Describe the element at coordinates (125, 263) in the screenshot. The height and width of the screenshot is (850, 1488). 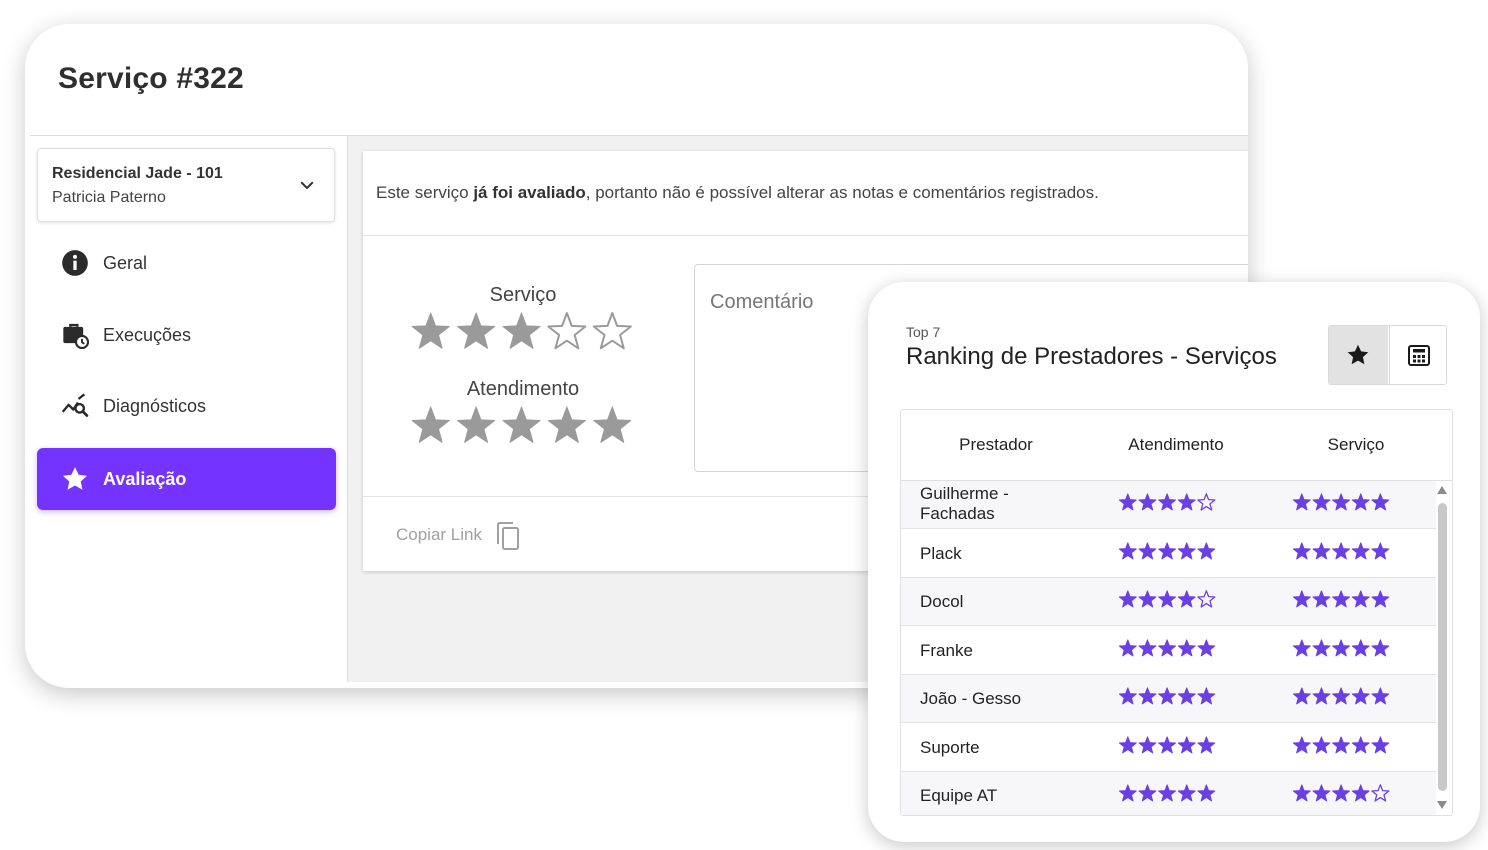
I see `sidebar-item-label: Geral` at that location.